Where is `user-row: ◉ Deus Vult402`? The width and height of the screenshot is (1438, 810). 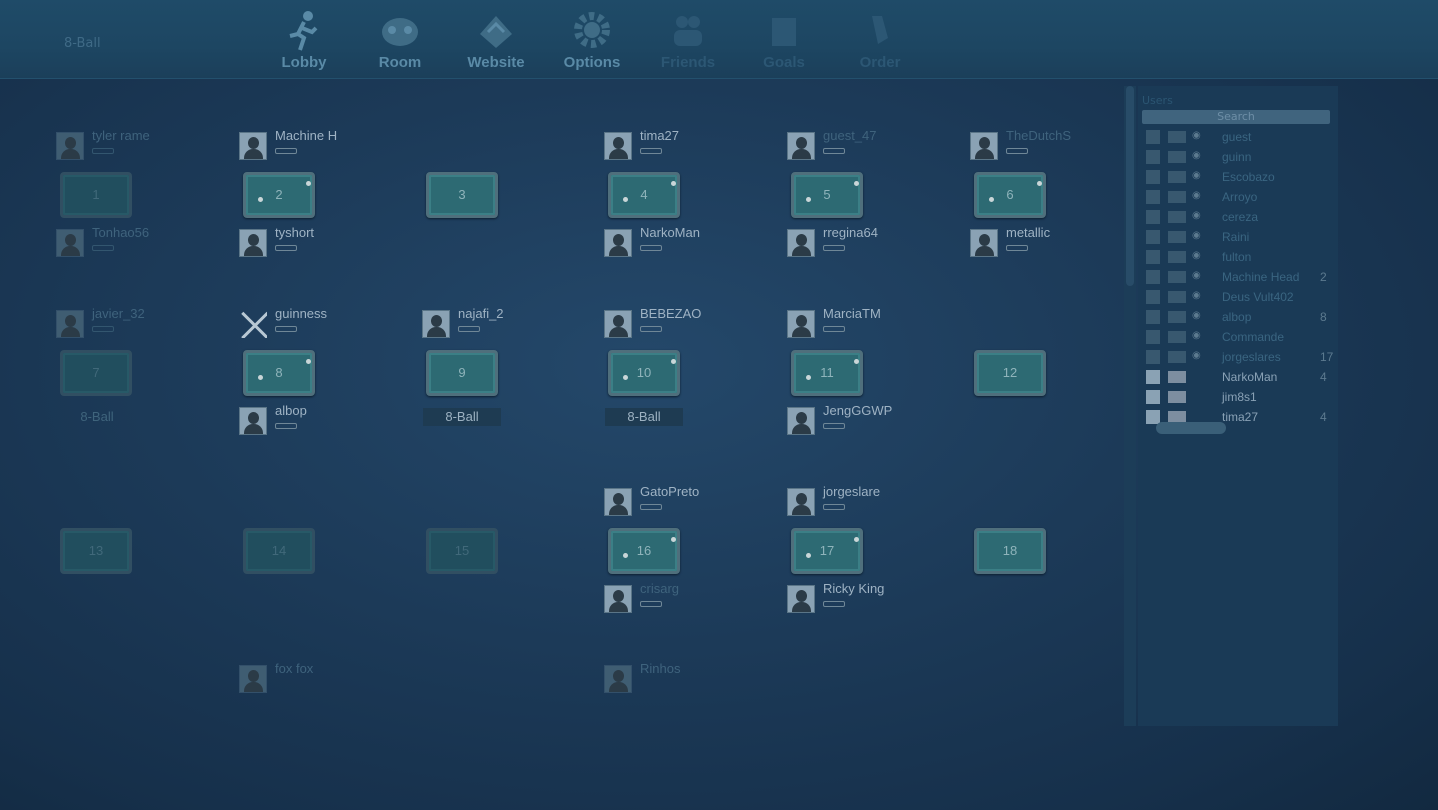
user-row: ◉ Deus Vult402 is located at coordinates (1237, 298).